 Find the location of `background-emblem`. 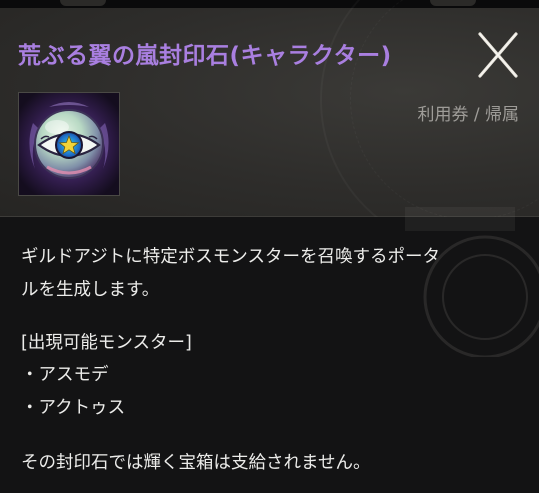

background-emblem is located at coordinates (472, 282).